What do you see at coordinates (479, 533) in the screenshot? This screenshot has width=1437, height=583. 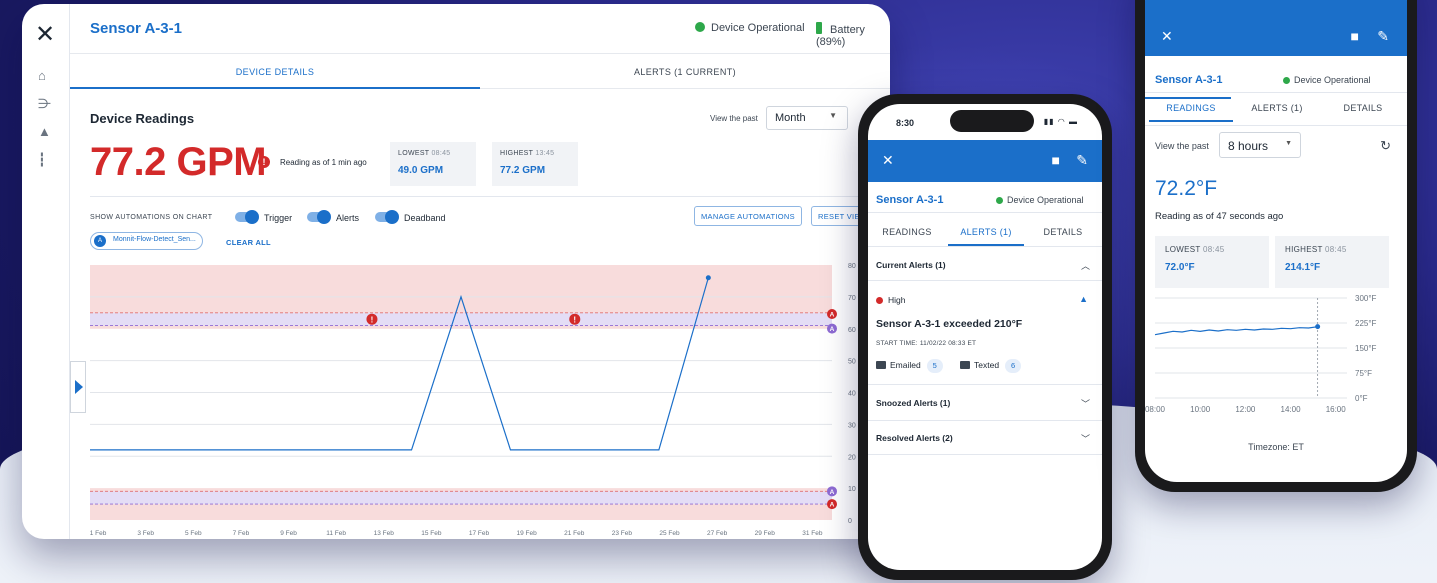 I see `x-tick-label: 17 Feb` at bounding box center [479, 533].